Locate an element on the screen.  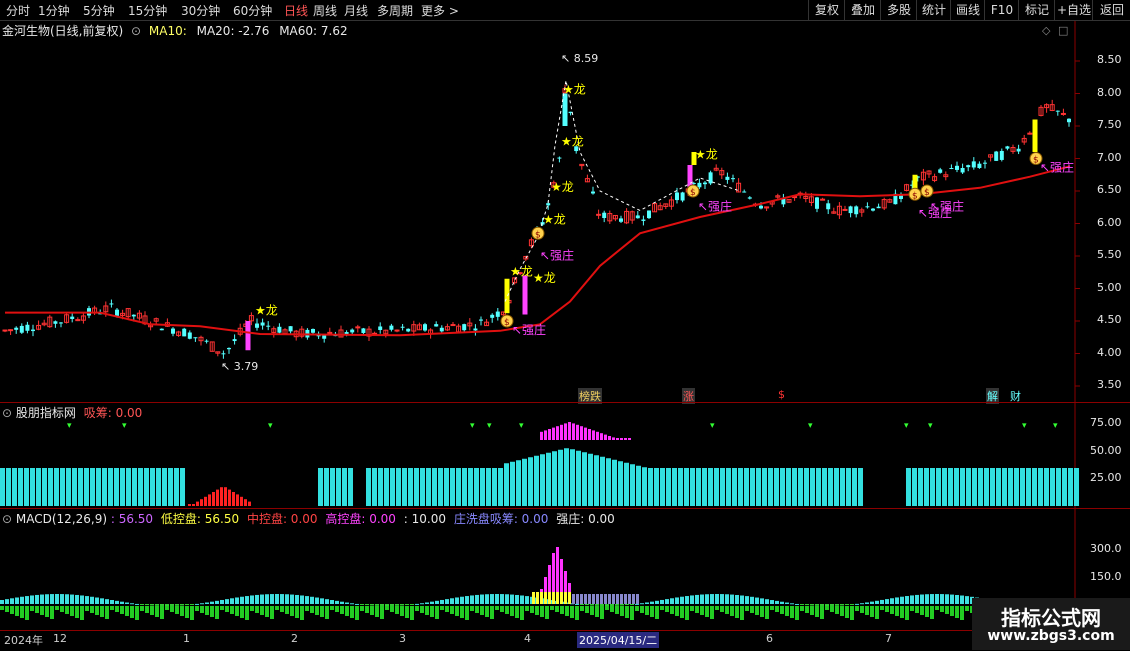
macd-wash-bar is located at coordinates (605, 599).